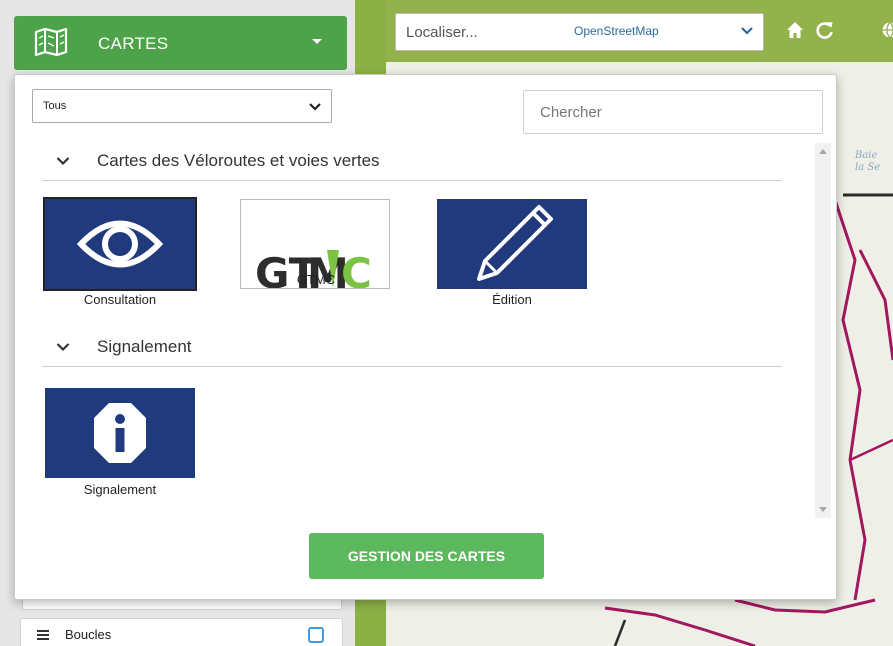 The image size is (893, 646). What do you see at coordinates (823, 509) in the screenshot?
I see `scroll-down-arrow-icon` at bounding box center [823, 509].